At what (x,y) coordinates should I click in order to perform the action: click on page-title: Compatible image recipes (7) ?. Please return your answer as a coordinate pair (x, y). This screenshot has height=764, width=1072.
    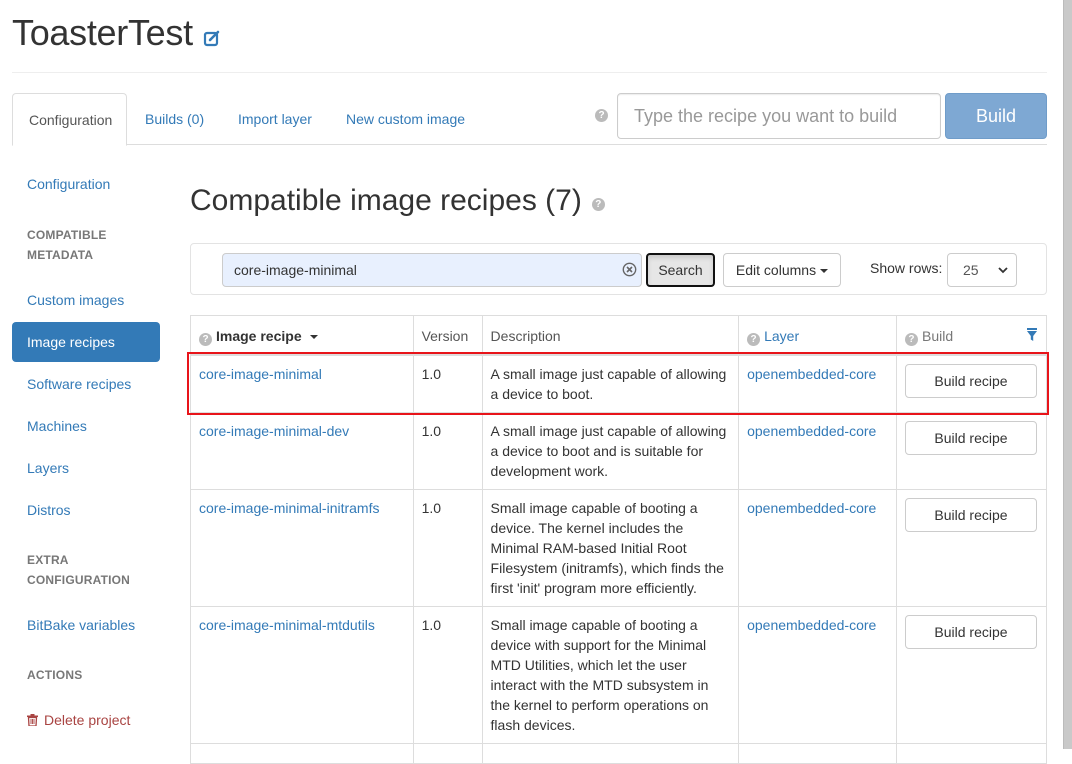
    Looking at the image, I should click on (397, 201).